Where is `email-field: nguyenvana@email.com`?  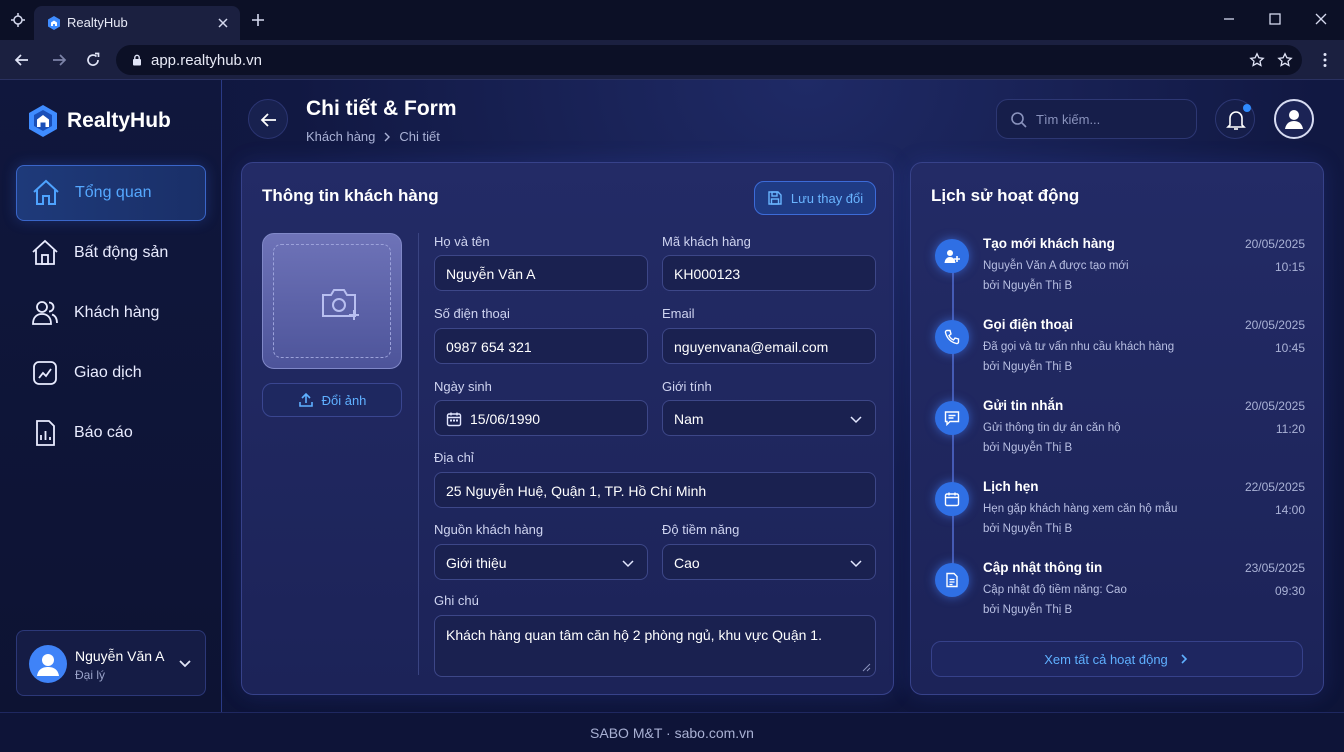
email-field: nguyenvana@email.com is located at coordinates (769, 346).